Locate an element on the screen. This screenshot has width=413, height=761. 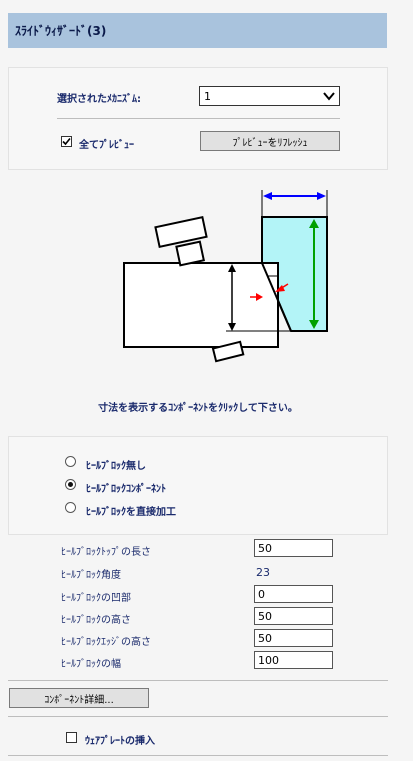
wizard-title: ｽﾗｲﾄﾞｳｨｻﾞｰﾄﾞ(3) is located at coordinates (61, 31).